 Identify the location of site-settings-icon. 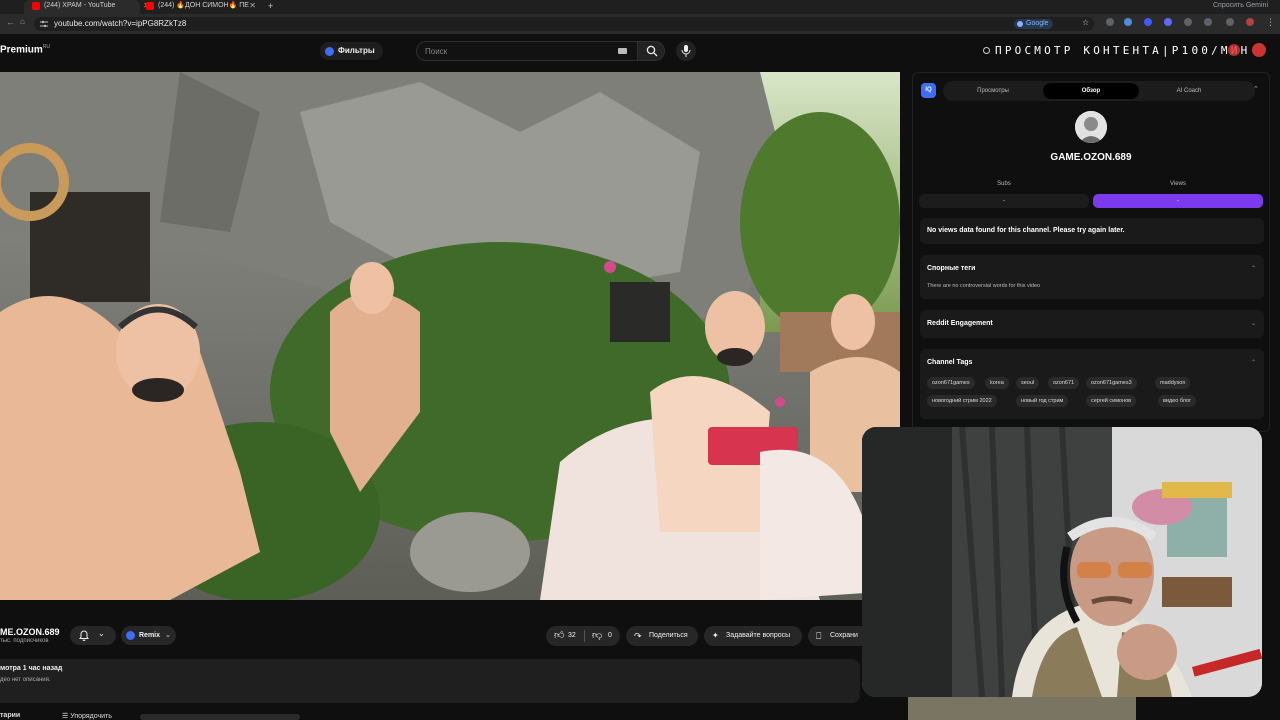
(44, 24).